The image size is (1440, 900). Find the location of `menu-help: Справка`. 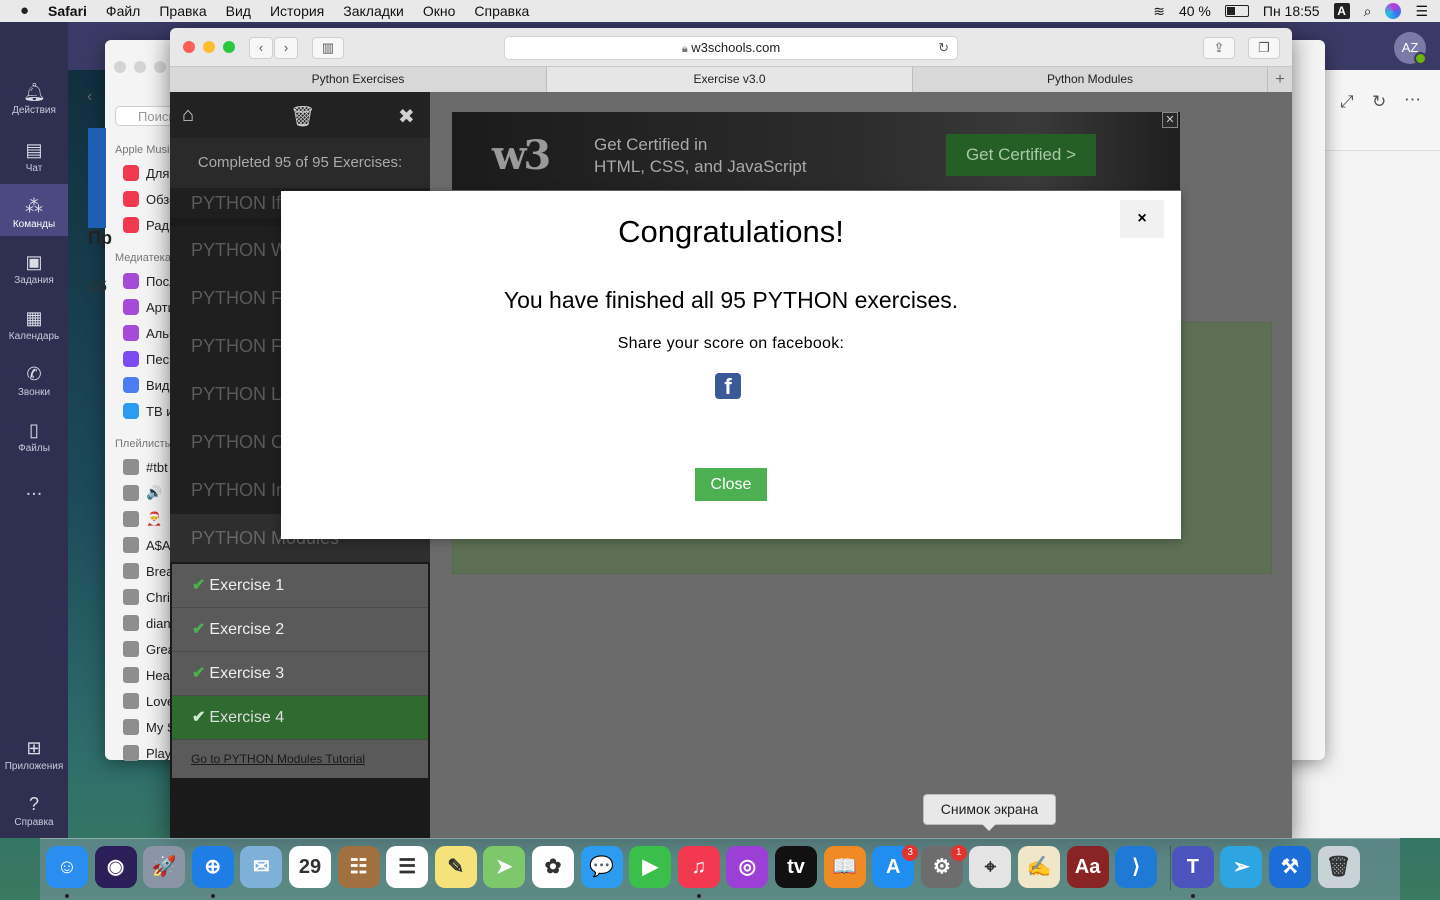

menu-help: Справка is located at coordinates (501, 11).